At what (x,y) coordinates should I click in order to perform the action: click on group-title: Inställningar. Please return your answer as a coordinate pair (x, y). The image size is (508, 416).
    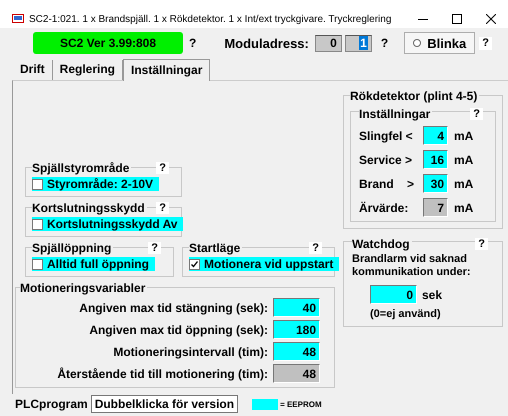
    Looking at the image, I should click on (395, 114).